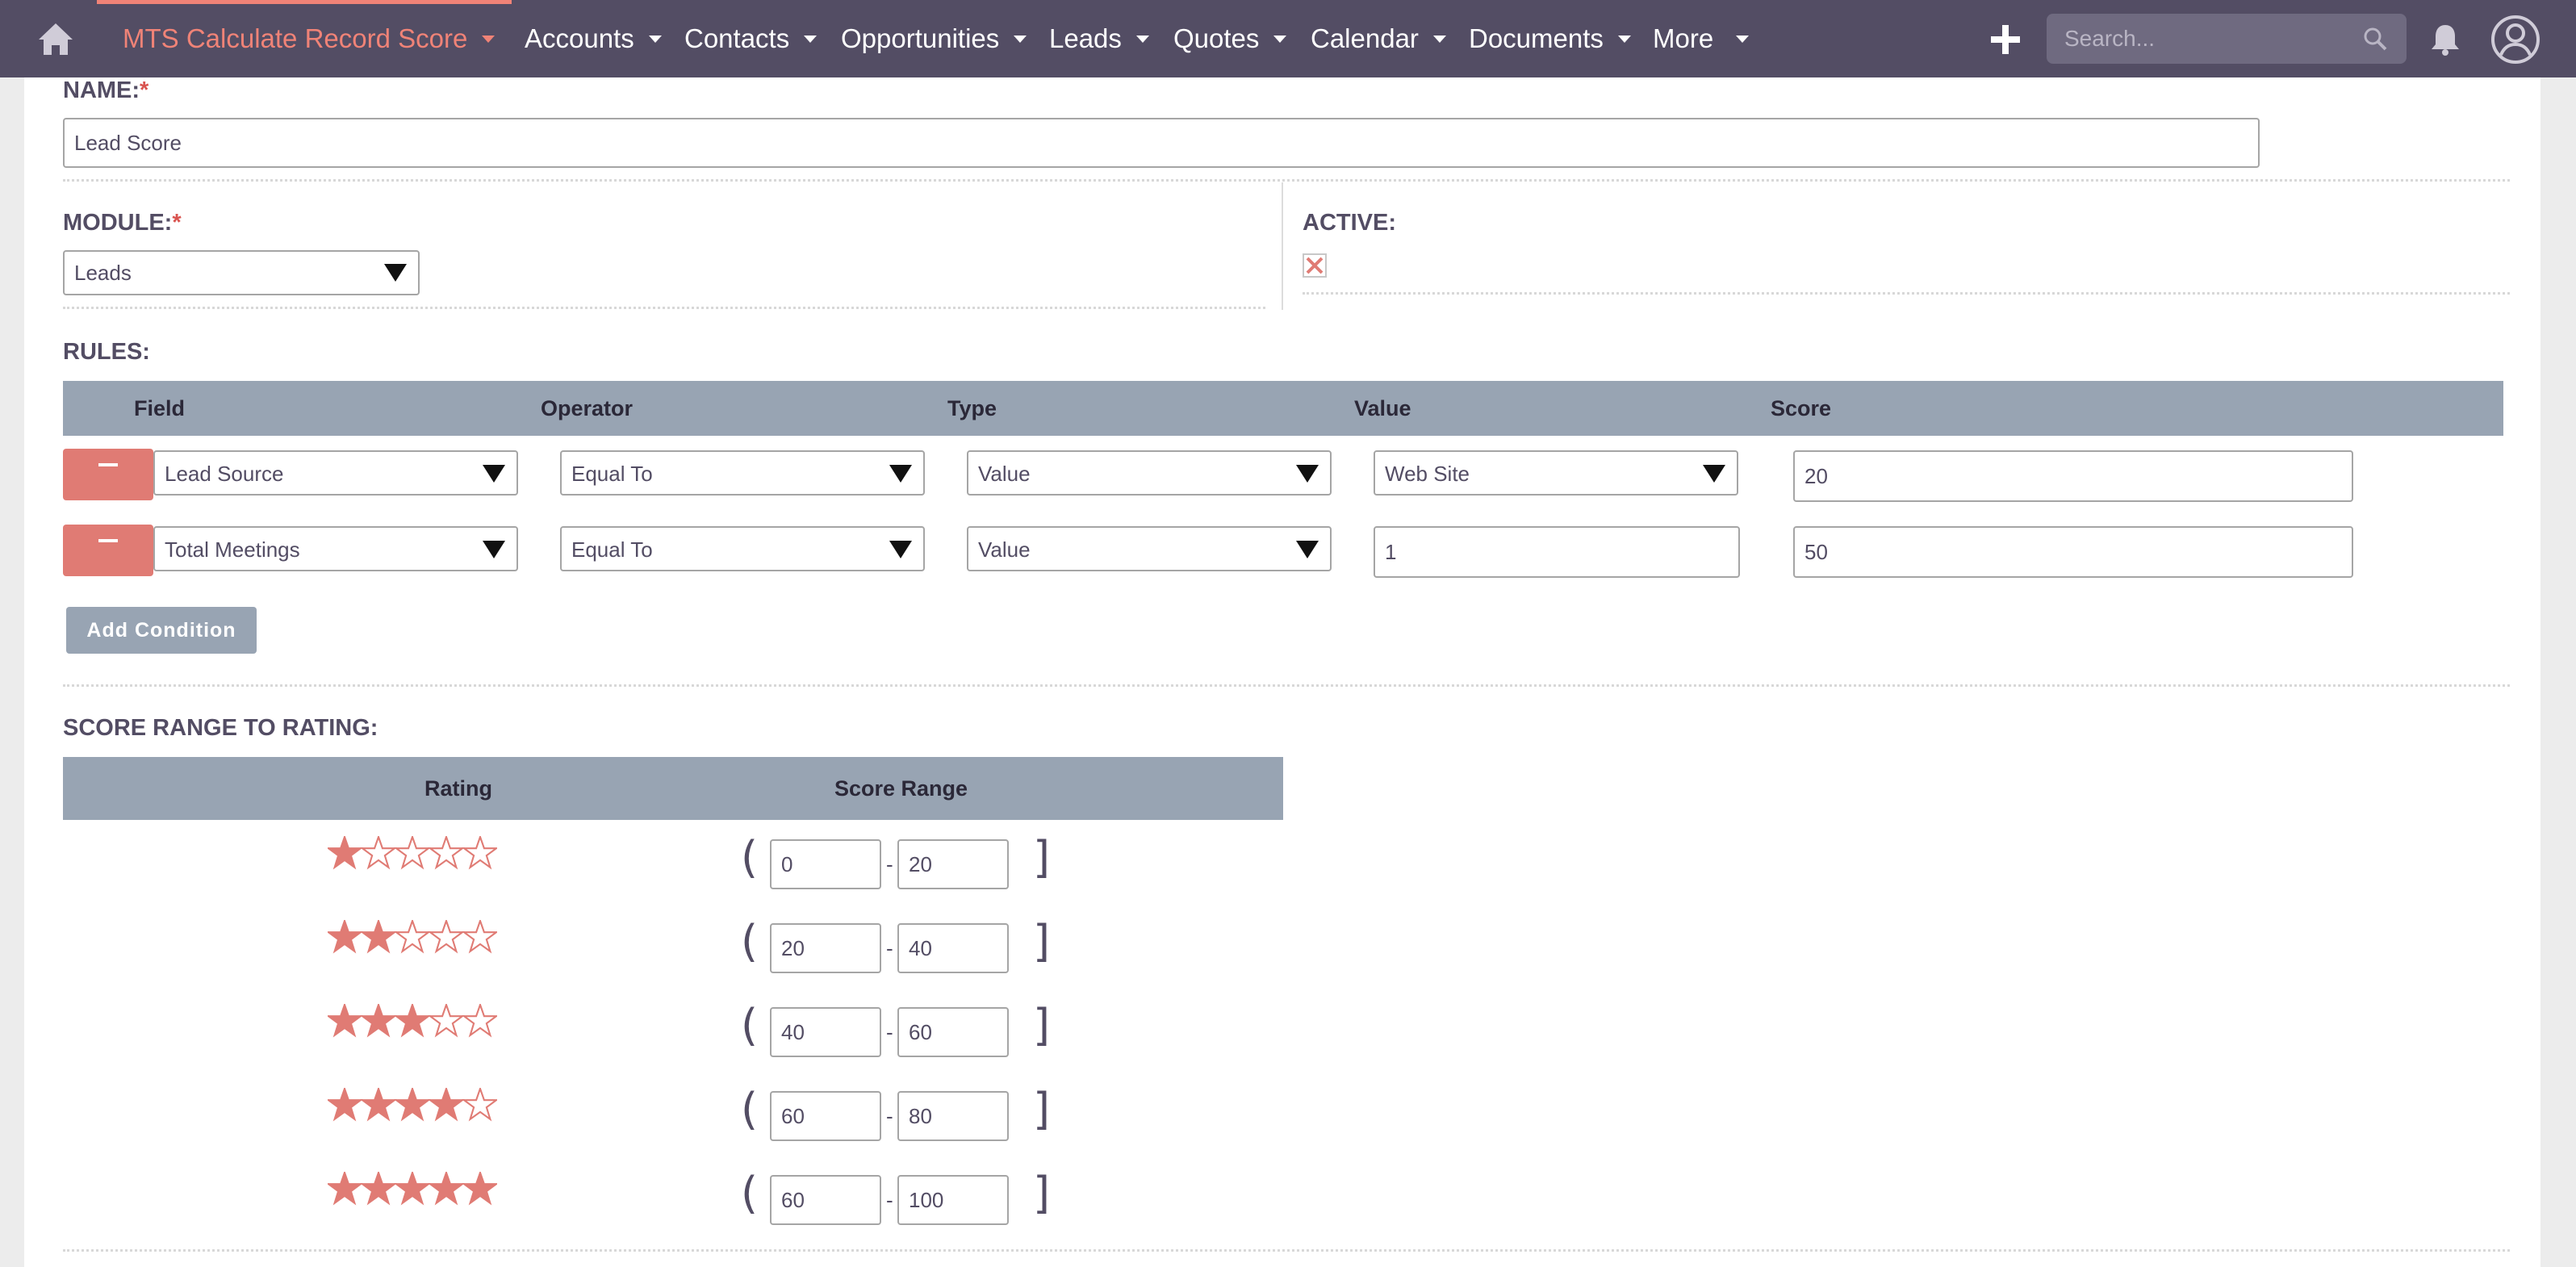 The height and width of the screenshot is (1267, 2576). I want to click on column-header-value: Value, so click(1382, 408).